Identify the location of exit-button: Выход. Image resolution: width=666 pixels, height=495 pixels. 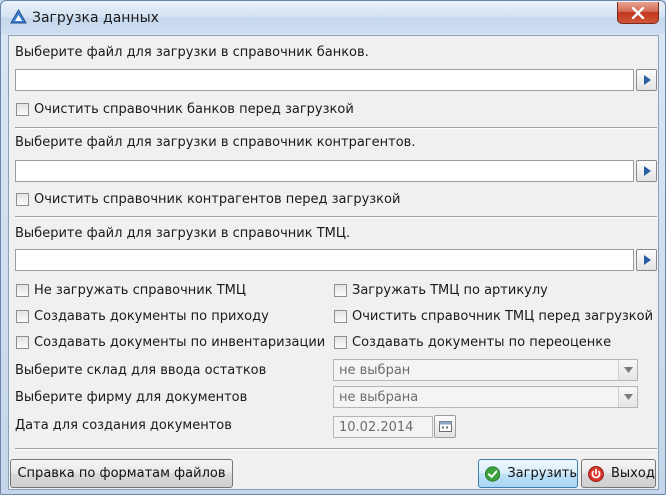
(618, 473).